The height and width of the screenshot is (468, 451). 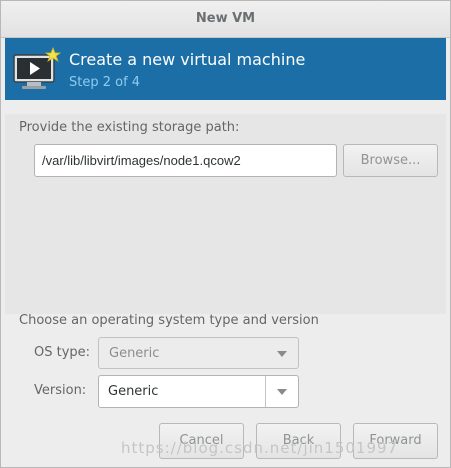 I want to click on version-combo: Generic, so click(x=198, y=391).